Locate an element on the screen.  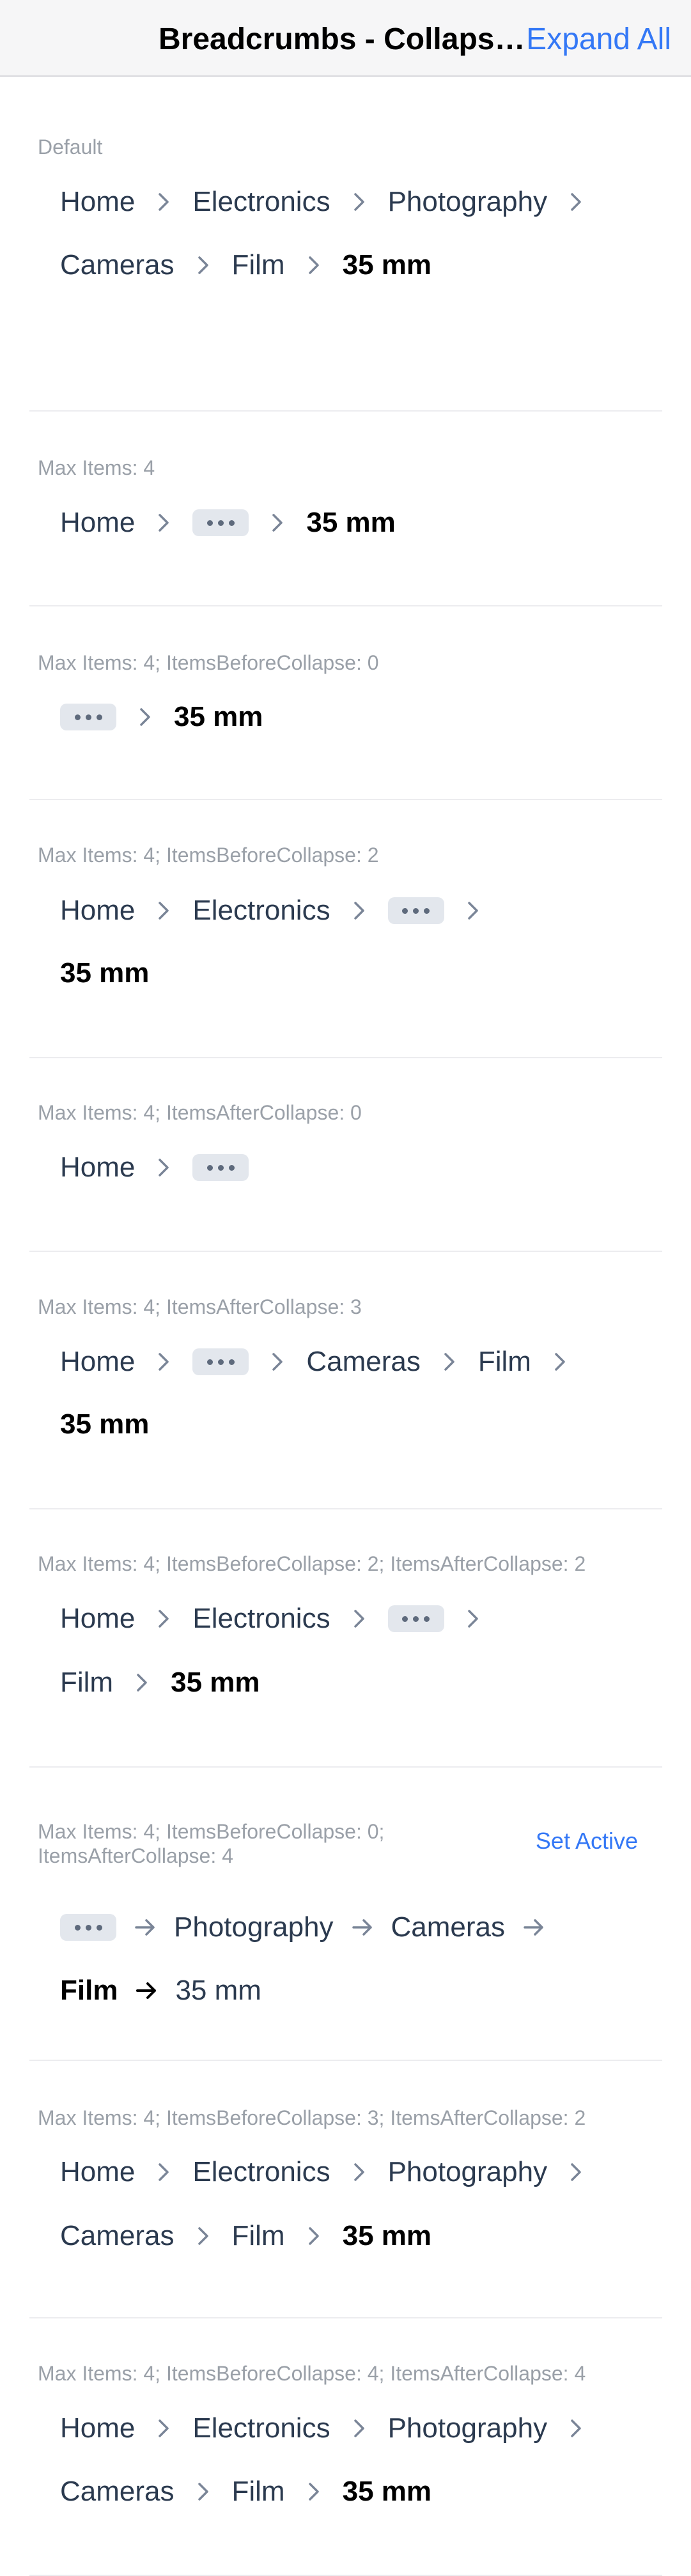
set-active-button: Set Active is located at coordinates (587, 1841).